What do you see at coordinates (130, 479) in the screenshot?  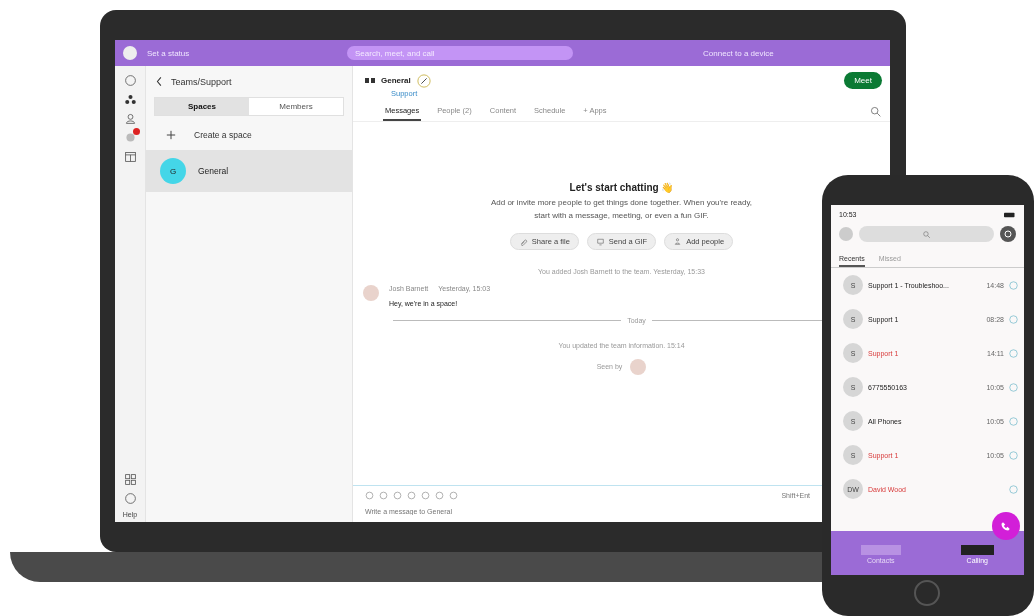 I see `apps-icon` at bounding box center [130, 479].